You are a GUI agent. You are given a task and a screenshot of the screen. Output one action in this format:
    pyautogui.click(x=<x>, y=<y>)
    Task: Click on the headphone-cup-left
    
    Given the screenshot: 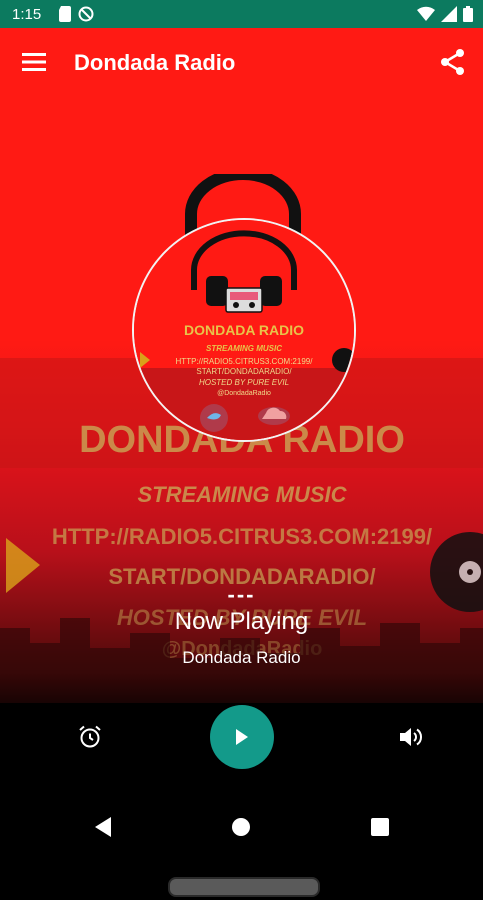 What is the action you would take?
    pyautogui.click(x=217, y=291)
    